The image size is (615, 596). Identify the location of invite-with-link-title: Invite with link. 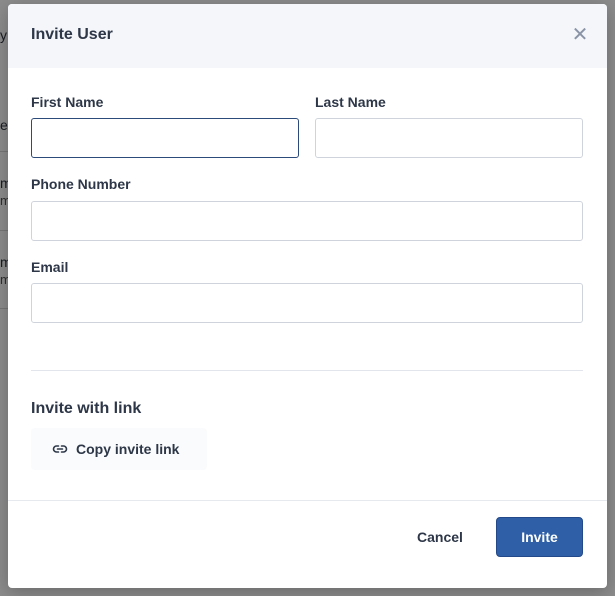
(86, 408).